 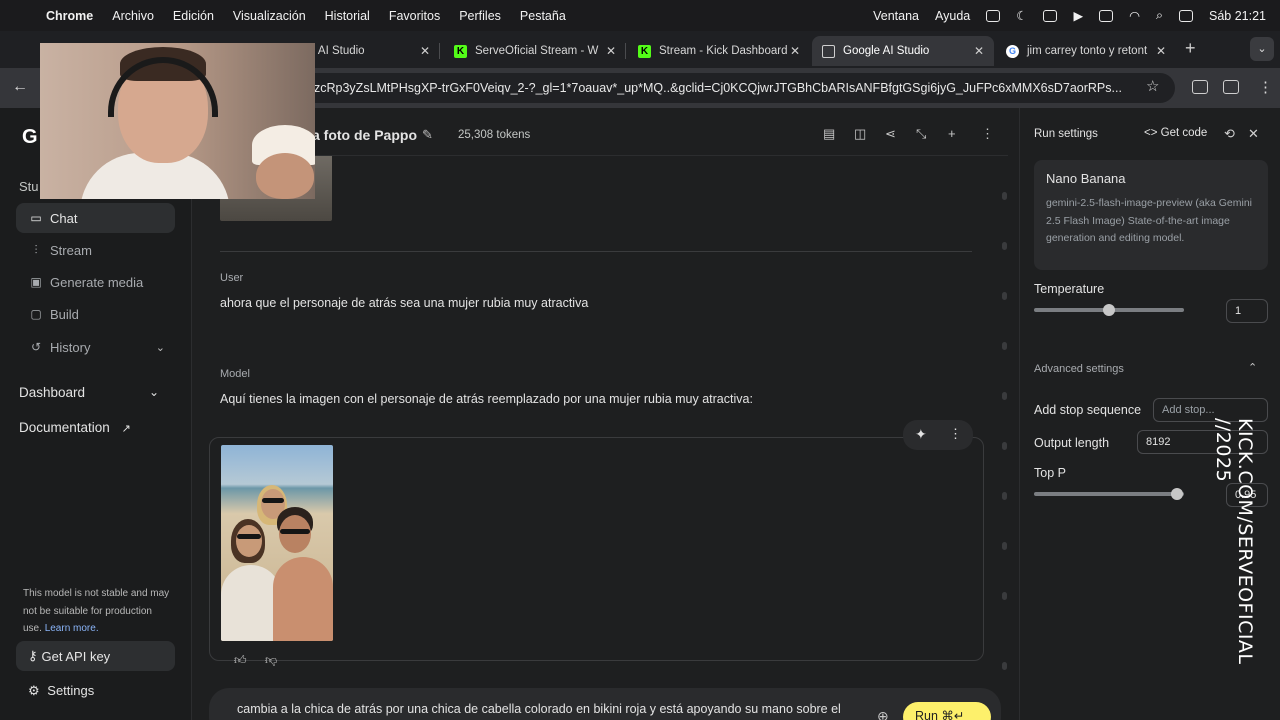 What do you see at coordinates (1066, 134) in the screenshot?
I see `run-settings-title: Run settings` at bounding box center [1066, 134].